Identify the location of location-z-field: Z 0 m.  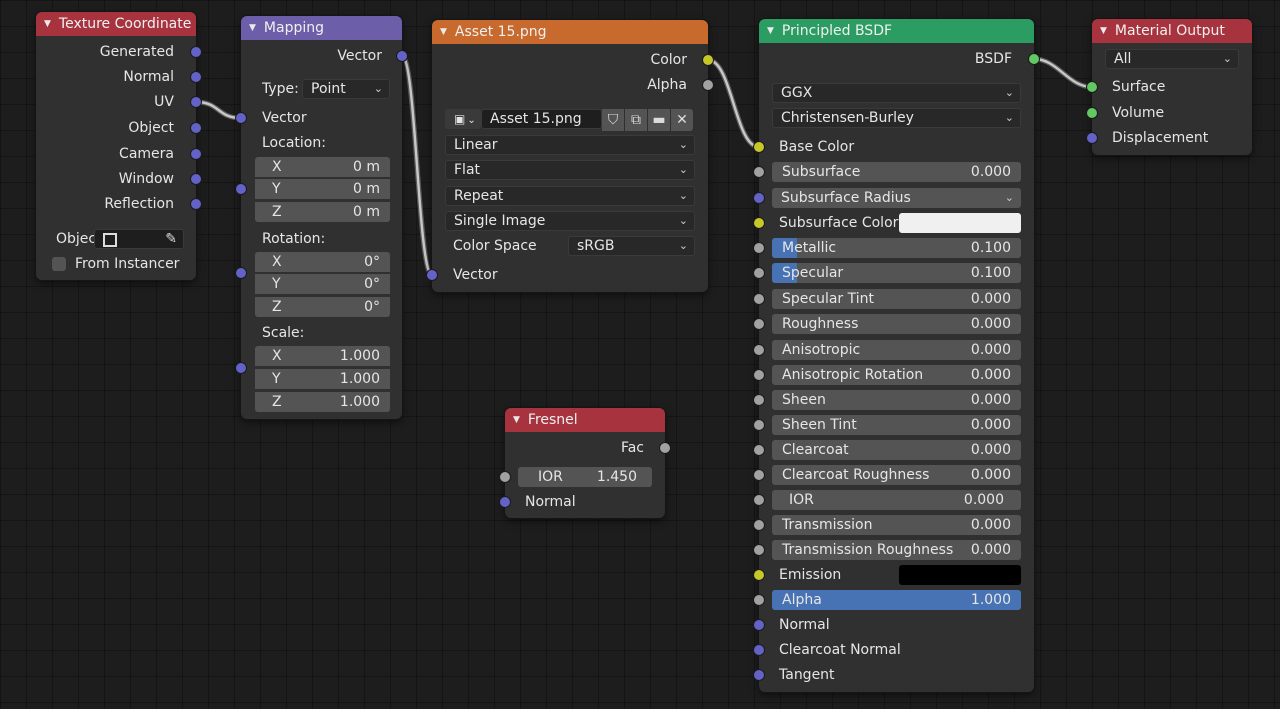
(322, 212).